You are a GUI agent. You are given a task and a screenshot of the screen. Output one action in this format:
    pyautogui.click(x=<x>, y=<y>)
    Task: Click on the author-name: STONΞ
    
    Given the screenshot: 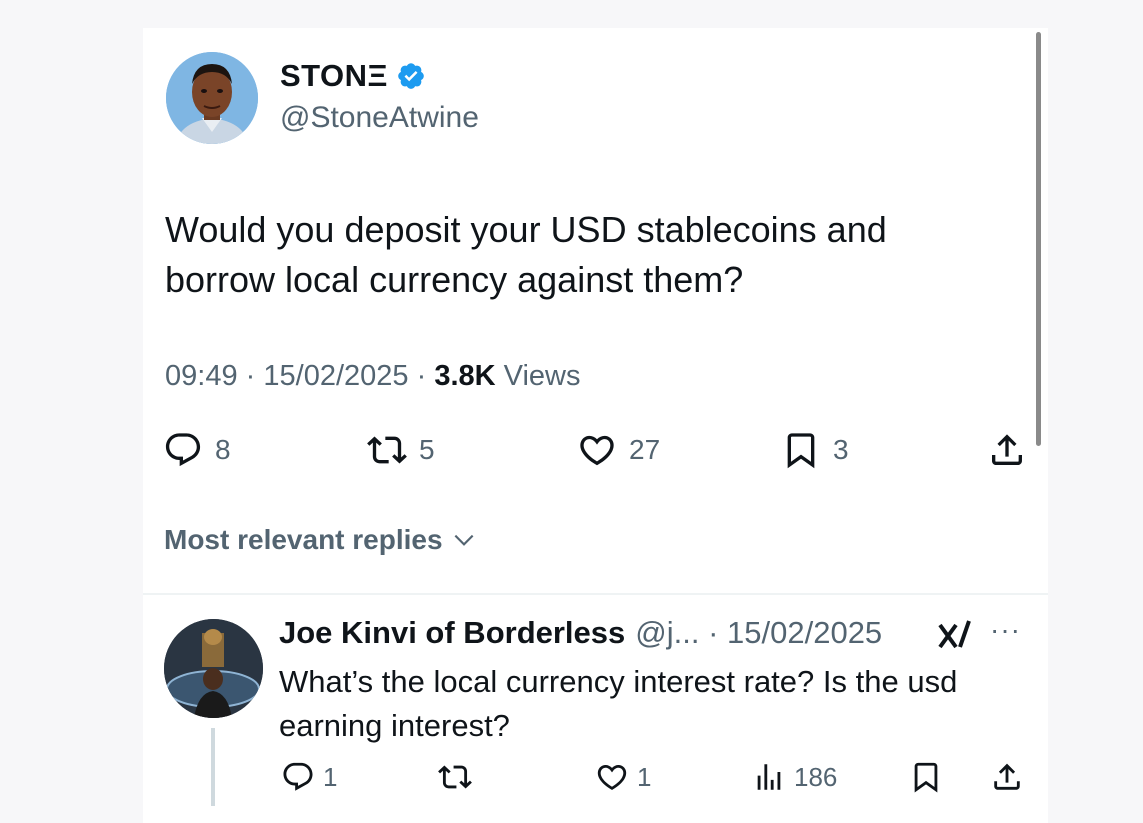 What is the action you would take?
    pyautogui.click(x=334, y=76)
    